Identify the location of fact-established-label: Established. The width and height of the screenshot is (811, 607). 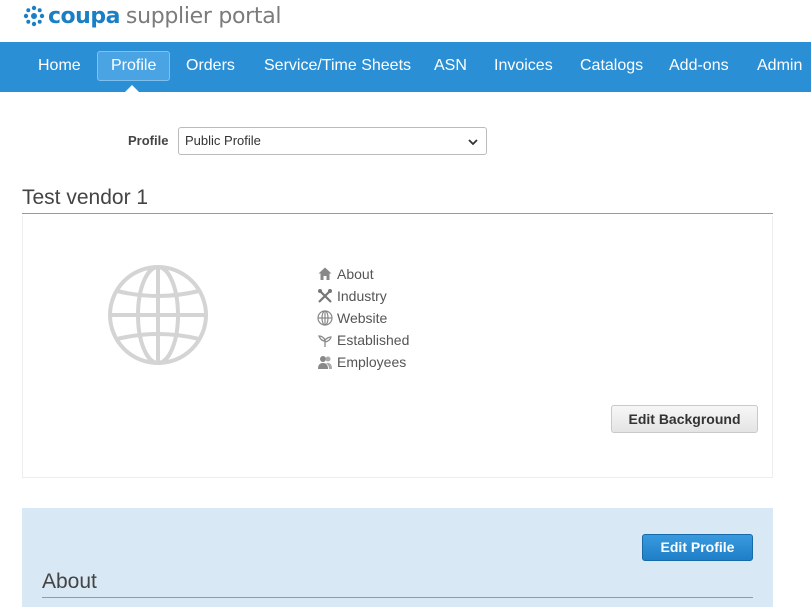
(373, 340).